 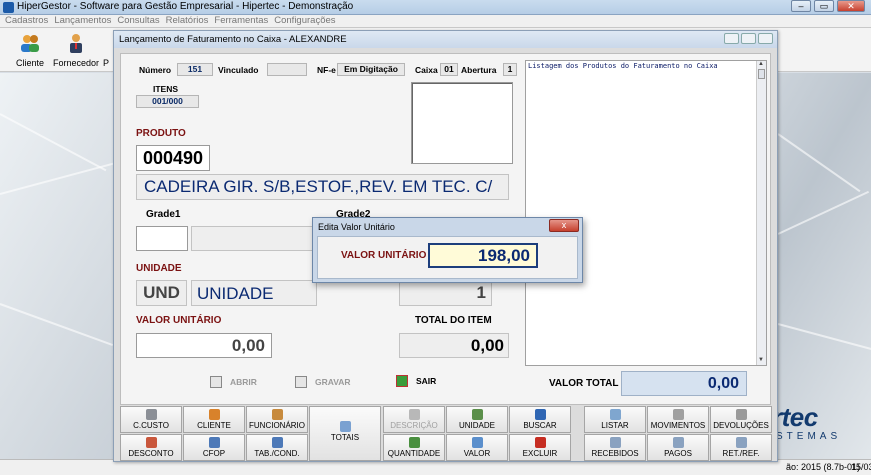 I want to click on scroll-down-icon: ▼, so click(x=761, y=360).